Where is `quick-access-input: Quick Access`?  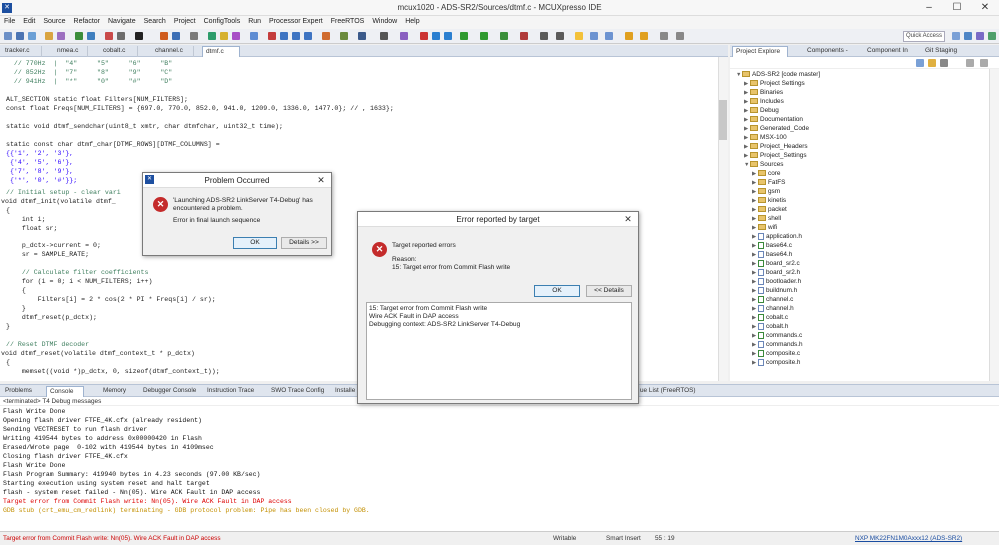 quick-access-input: Quick Access is located at coordinates (924, 36).